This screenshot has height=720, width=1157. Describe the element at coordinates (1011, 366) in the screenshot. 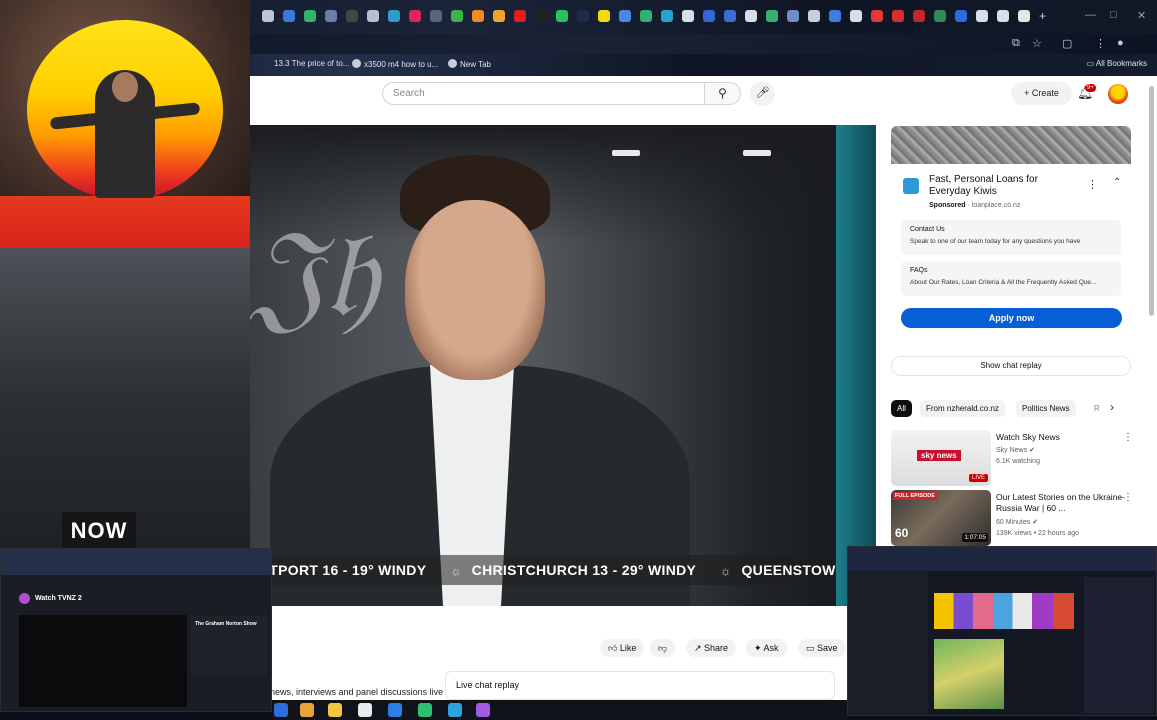

I see `show-chat-replay-button: Show chat replay` at that location.